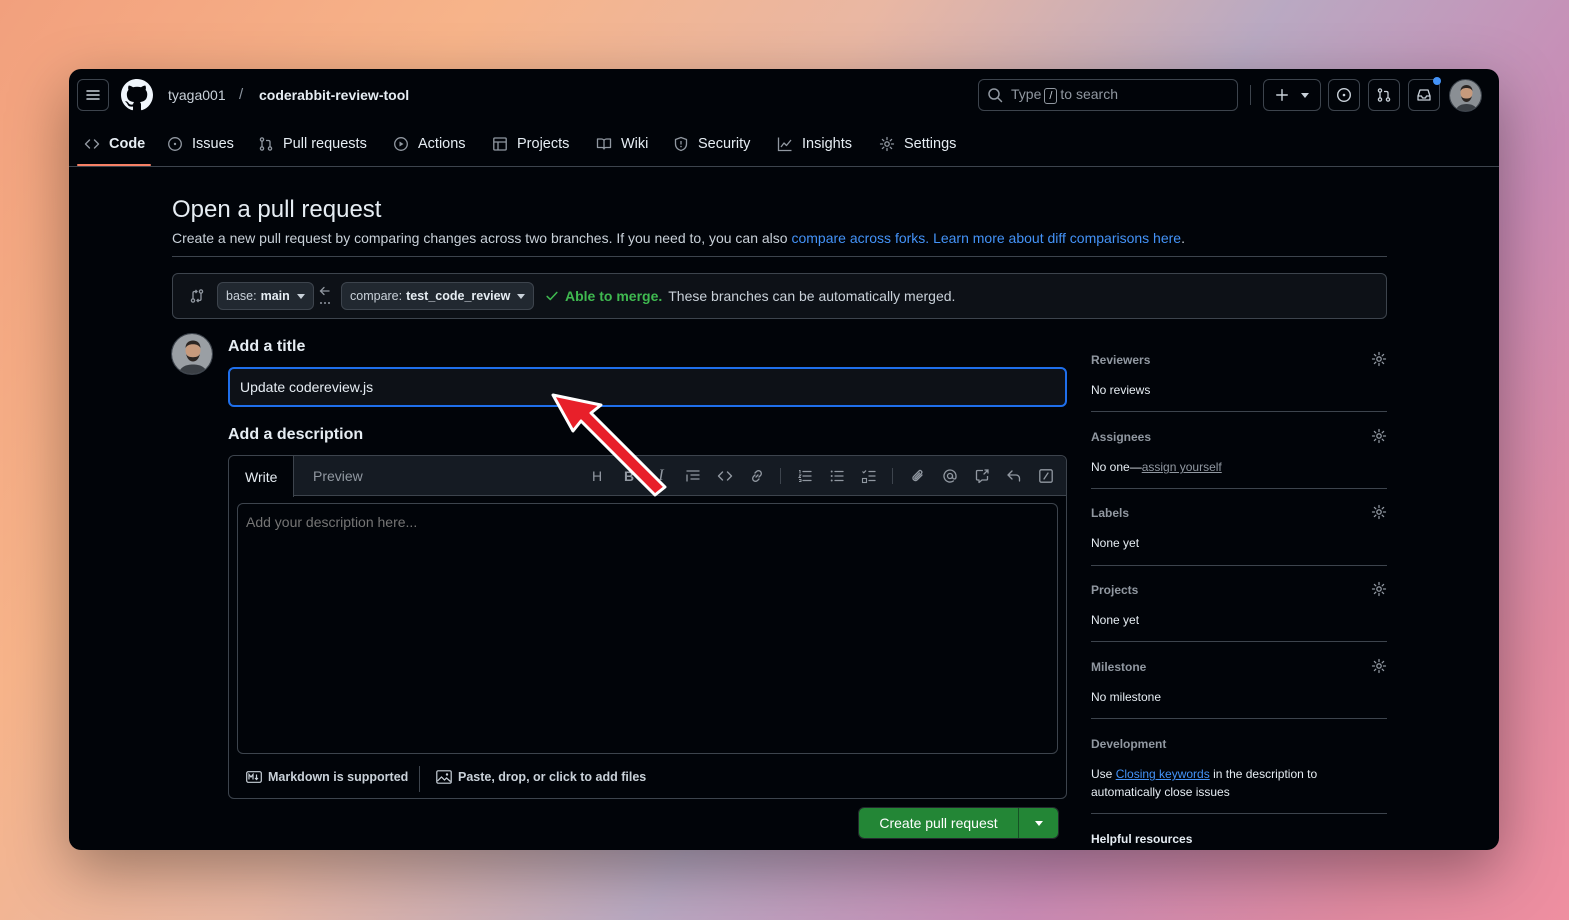 The width and height of the screenshot is (1569, 920). I want to click on image-icon, so click(444, 777).